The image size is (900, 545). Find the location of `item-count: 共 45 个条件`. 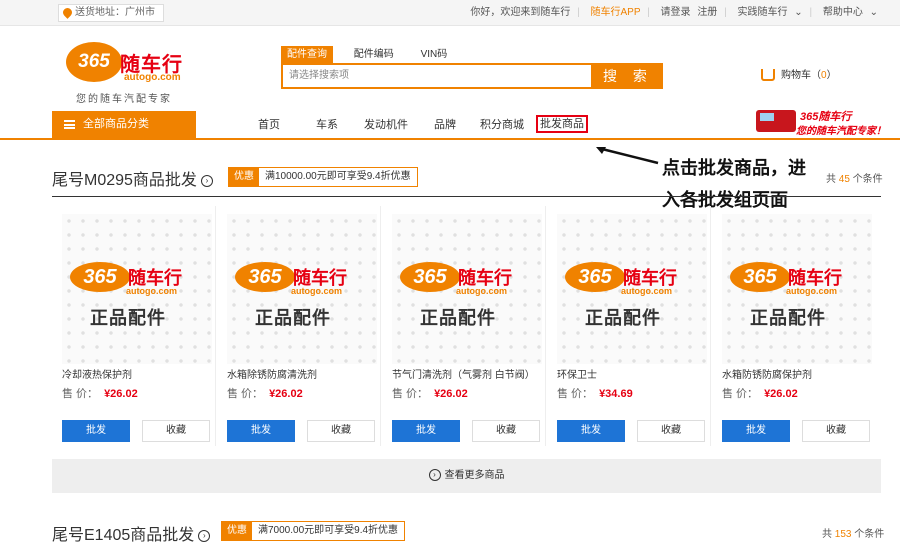

item-count: 共 45 个条件 is located at coordinates (854, 177).